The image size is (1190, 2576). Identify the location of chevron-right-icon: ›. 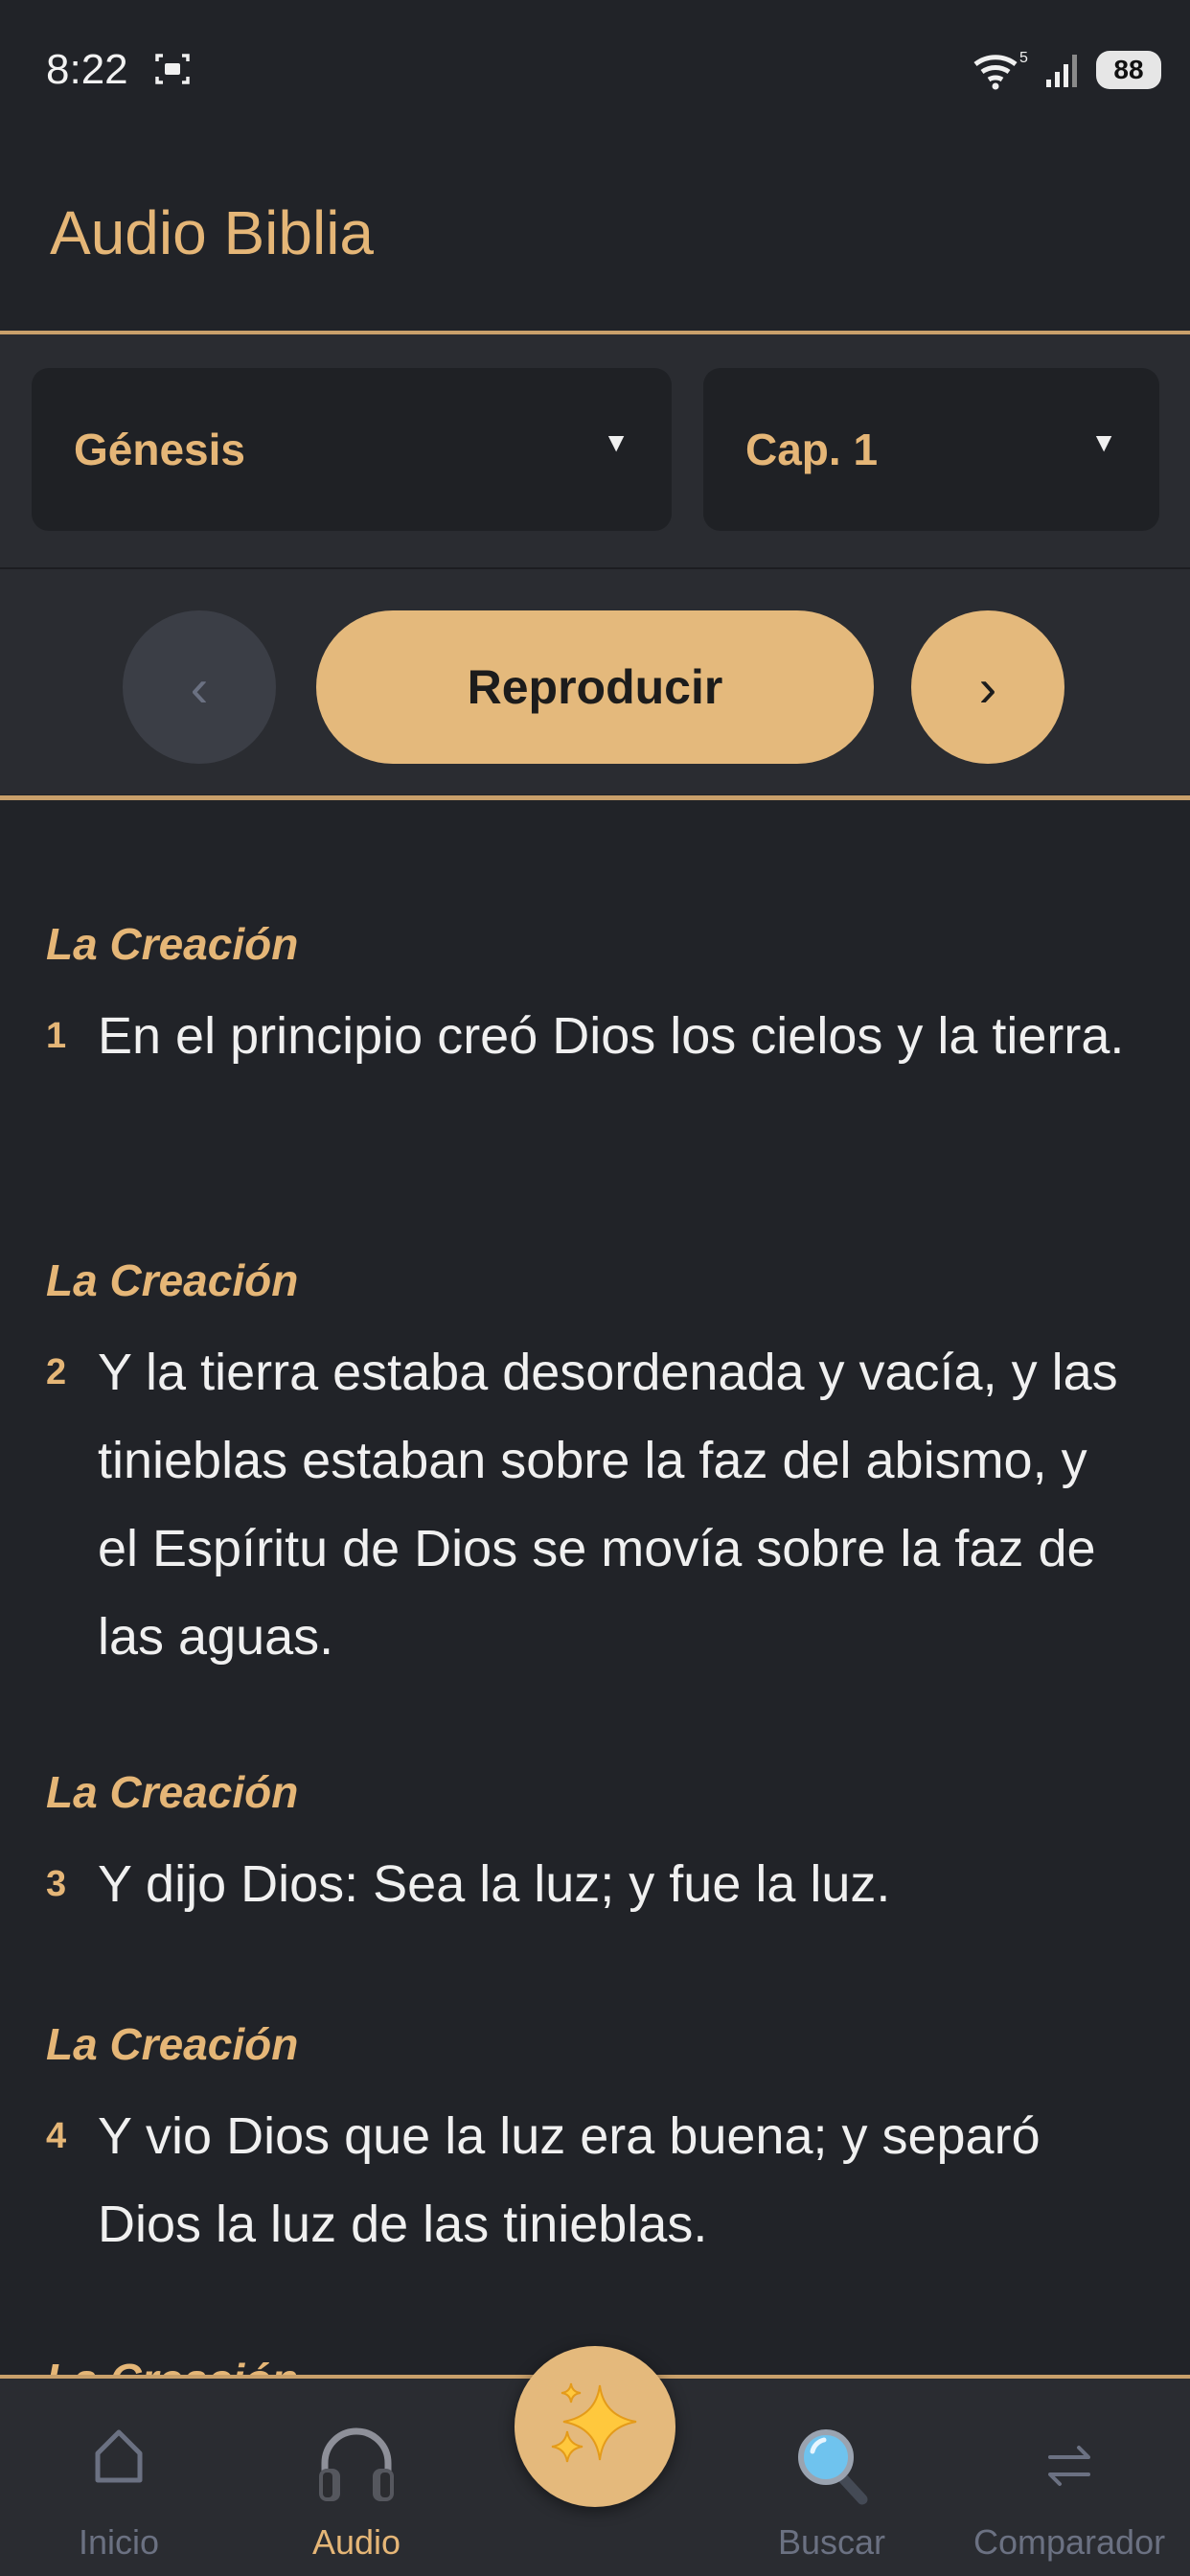
(987, 687).